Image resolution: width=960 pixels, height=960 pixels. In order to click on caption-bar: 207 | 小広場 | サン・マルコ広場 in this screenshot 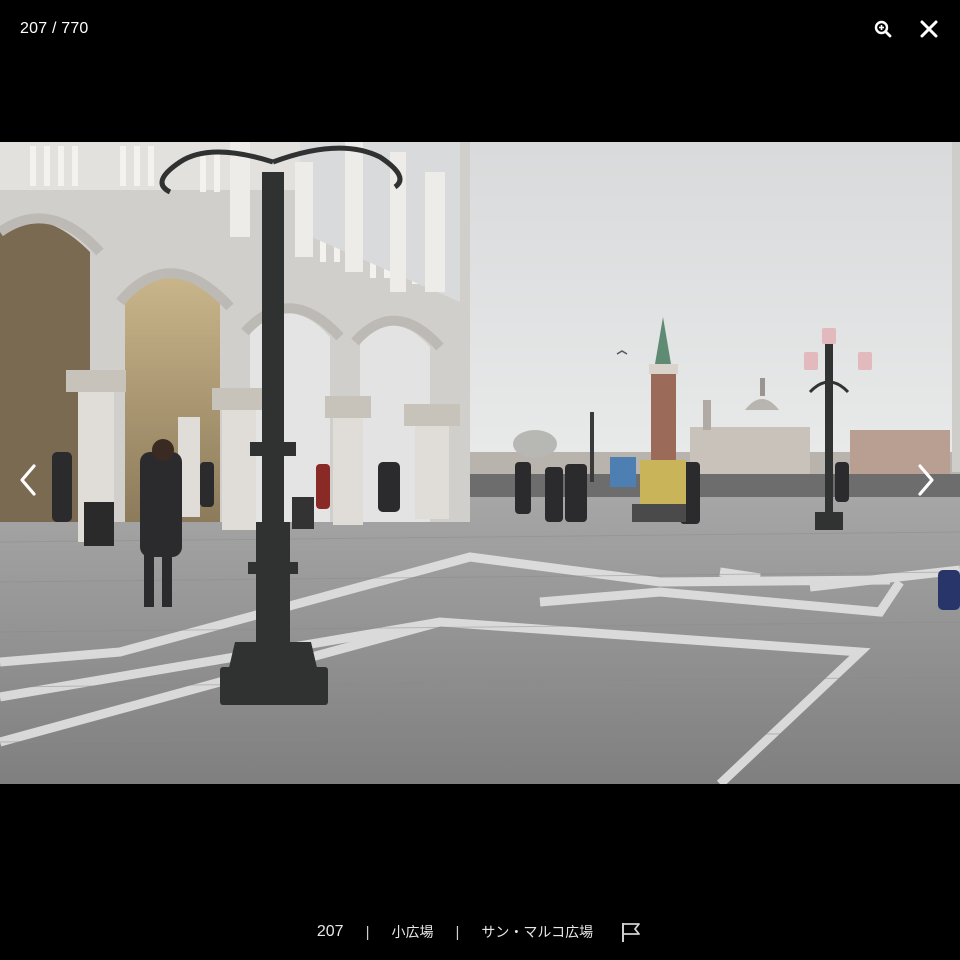, I will do `click(480, 932)`.